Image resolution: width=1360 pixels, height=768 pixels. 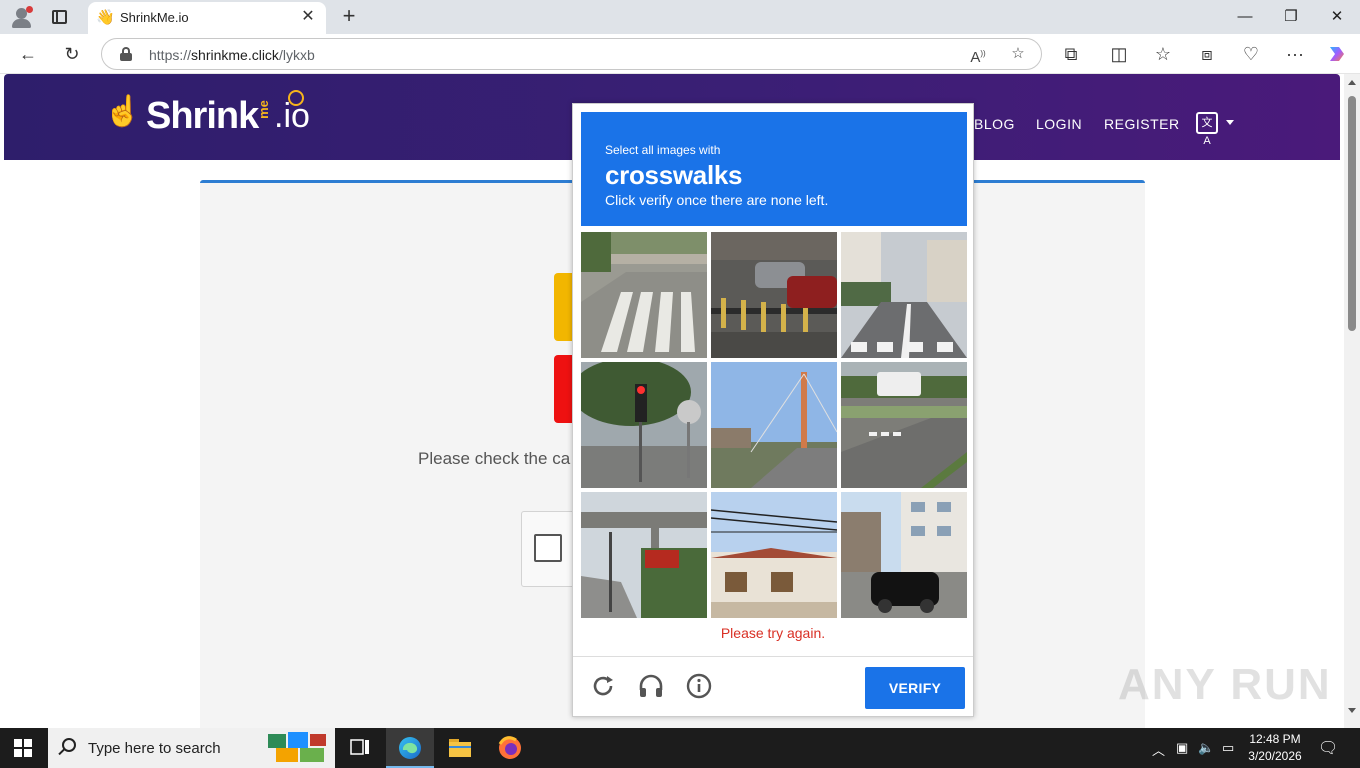 I want to click on chevron-up-icon: ︿, so click(x=1158, y=749).